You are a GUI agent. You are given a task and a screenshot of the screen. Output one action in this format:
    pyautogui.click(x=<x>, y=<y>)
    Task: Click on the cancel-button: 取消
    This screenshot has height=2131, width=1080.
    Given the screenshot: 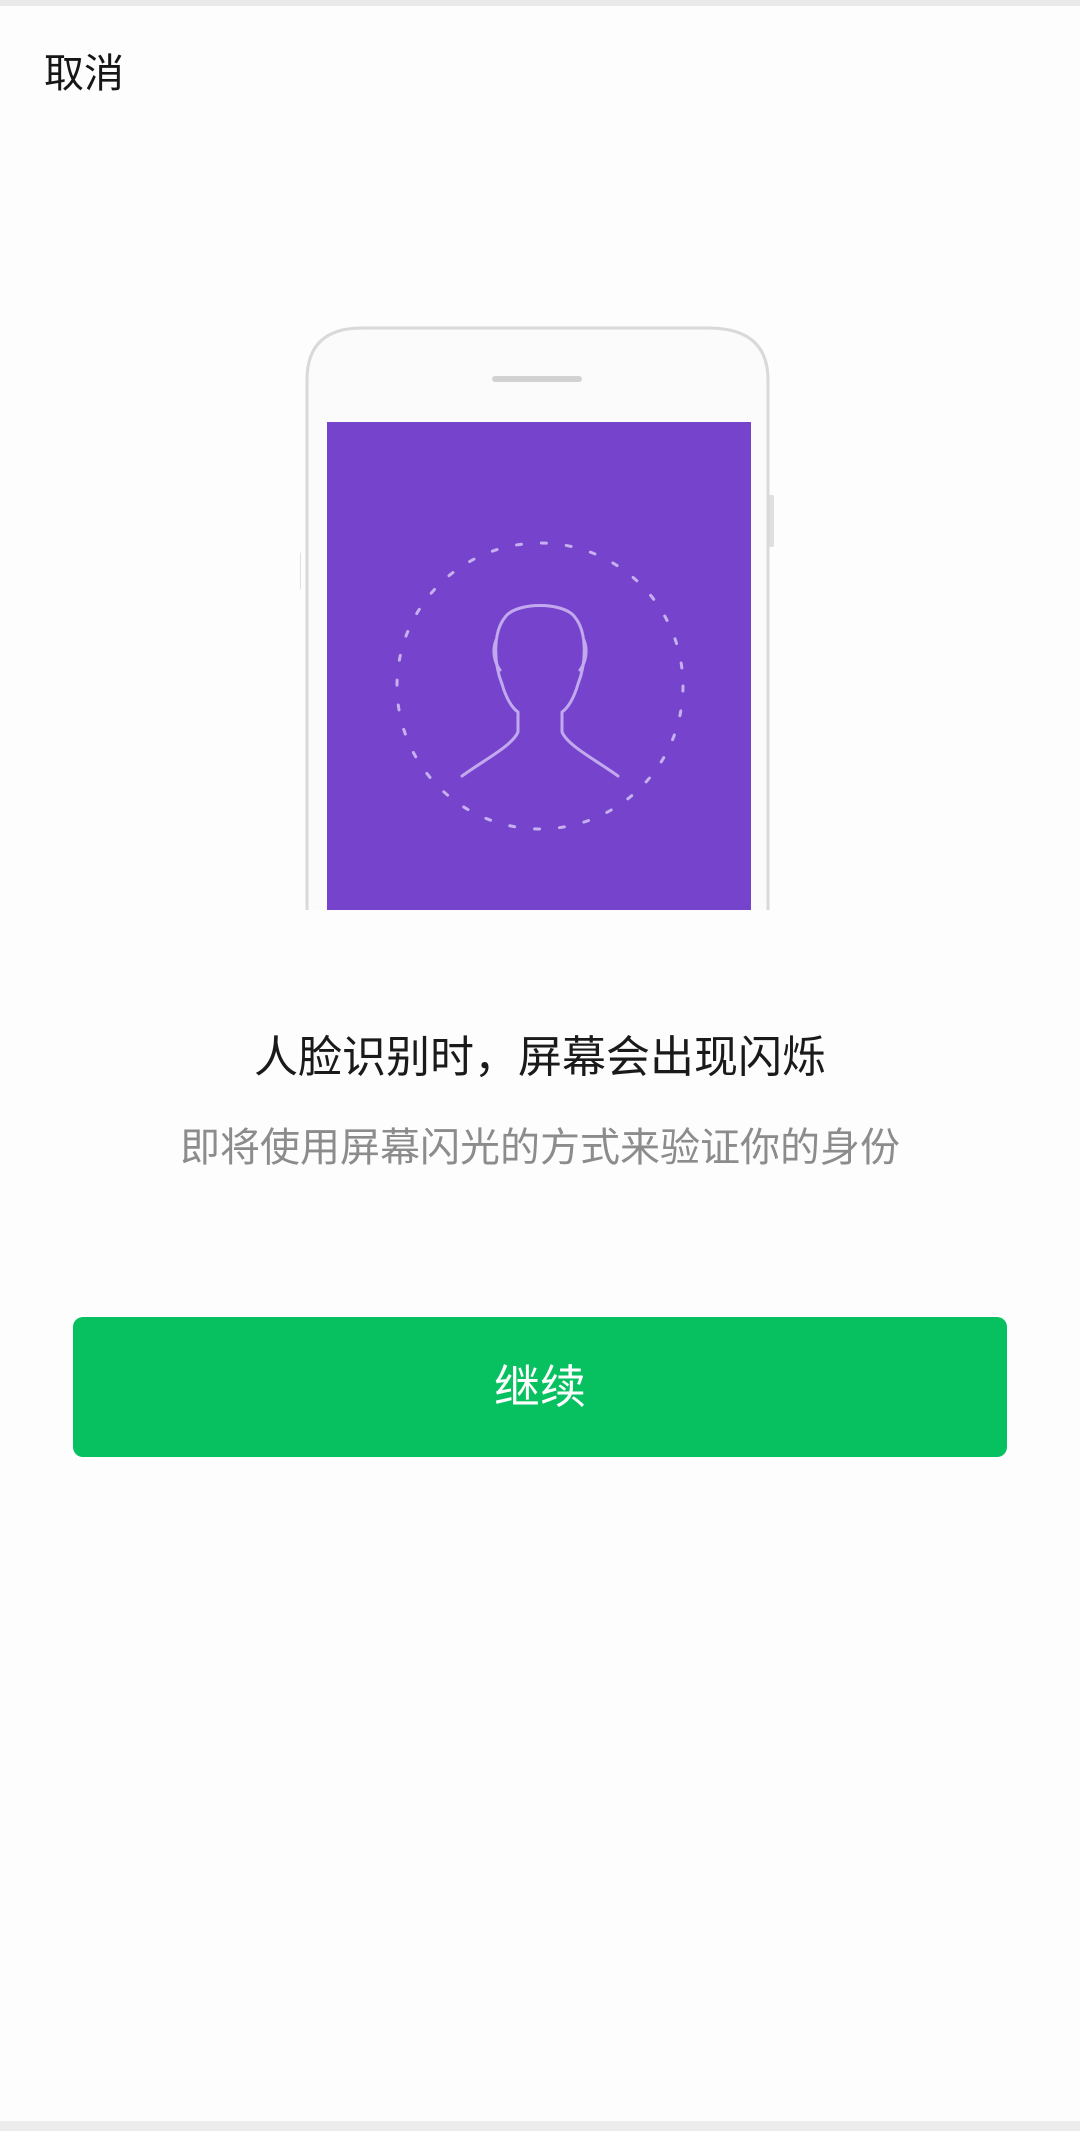 What is the action you would take?
    pyautogui.click(x=84, y=74)
    